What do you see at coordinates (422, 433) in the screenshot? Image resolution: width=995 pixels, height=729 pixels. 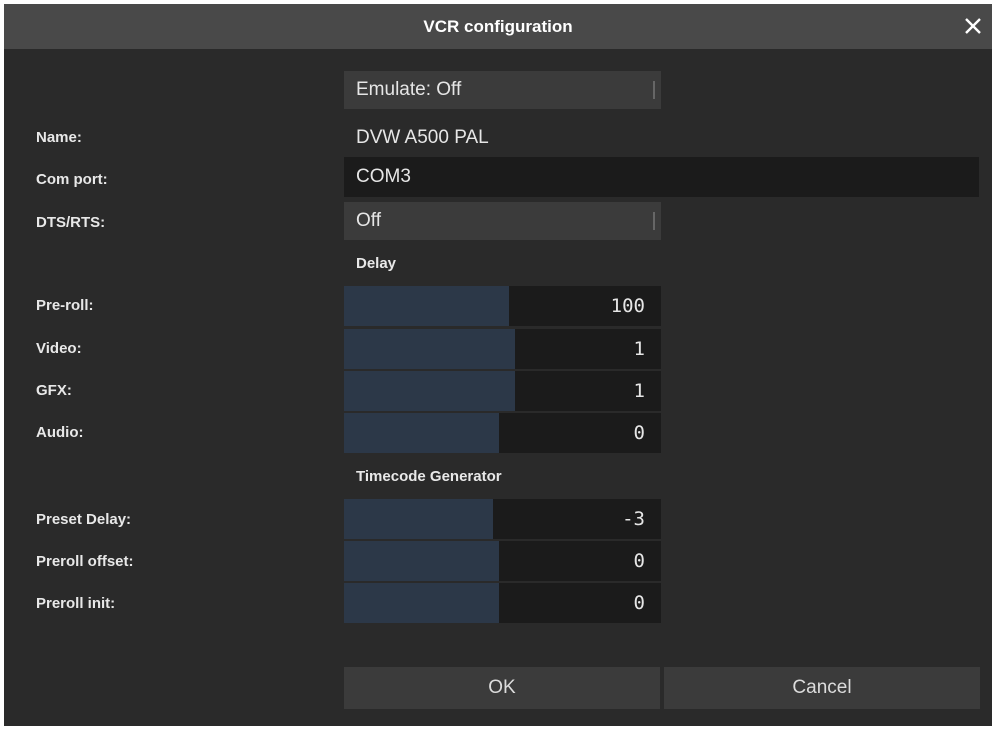 I see `audio-slider-fill` at bounding box center [422, 433].